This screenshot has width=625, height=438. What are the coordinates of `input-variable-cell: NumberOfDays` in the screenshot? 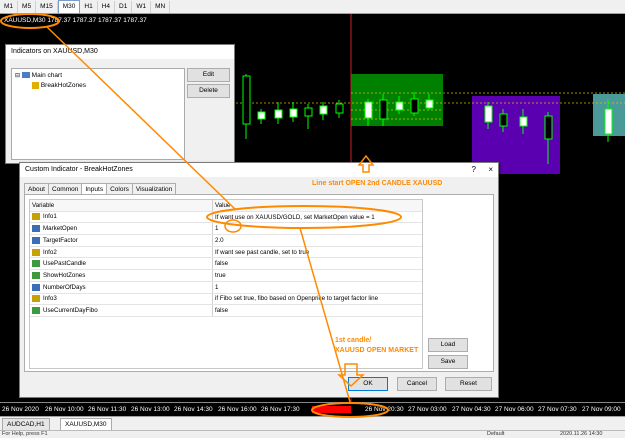 It's located at (121, 287).